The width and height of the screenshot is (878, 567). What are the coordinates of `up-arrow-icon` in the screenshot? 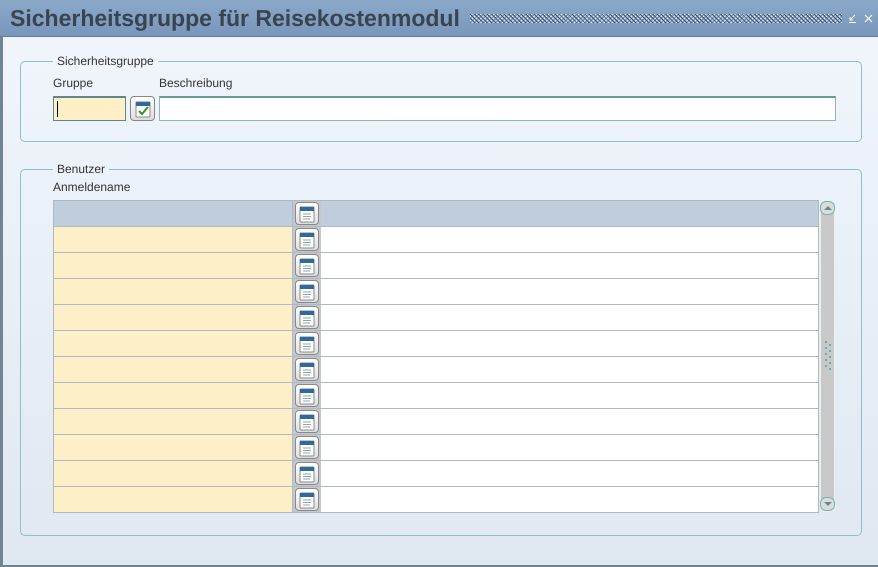 It's located at (827, 208).